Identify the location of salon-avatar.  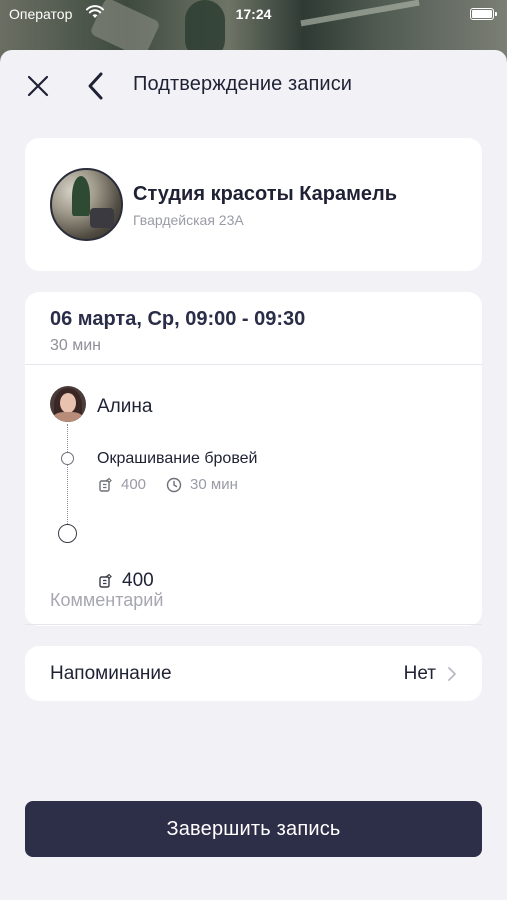
(86, 204).